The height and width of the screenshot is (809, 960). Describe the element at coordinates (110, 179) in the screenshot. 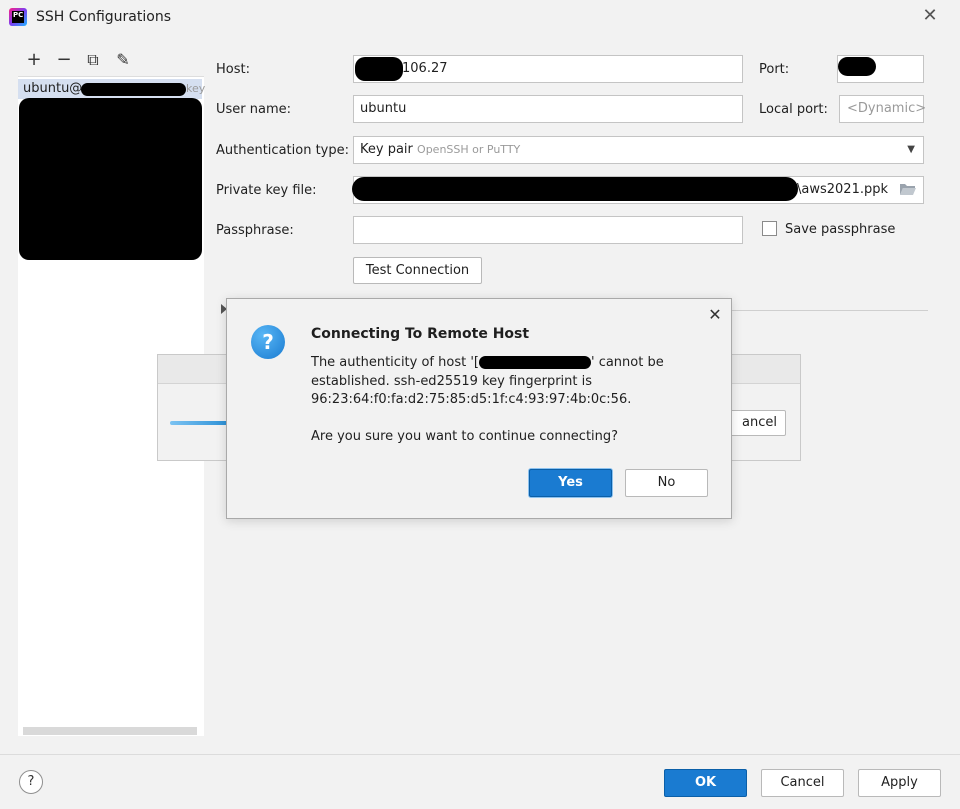

I see `redacted-block` at that location.